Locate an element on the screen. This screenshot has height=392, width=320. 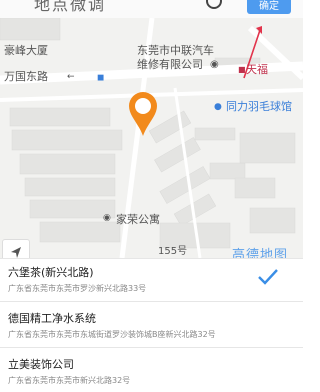
bus-icon: ◼ is located at coordinates (101, 78).